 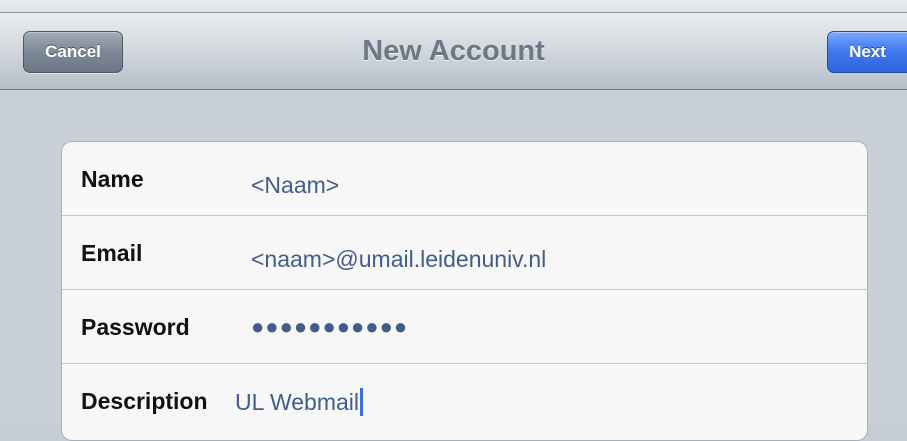 I want to click on text-cursor, so click(x=361, y=402).